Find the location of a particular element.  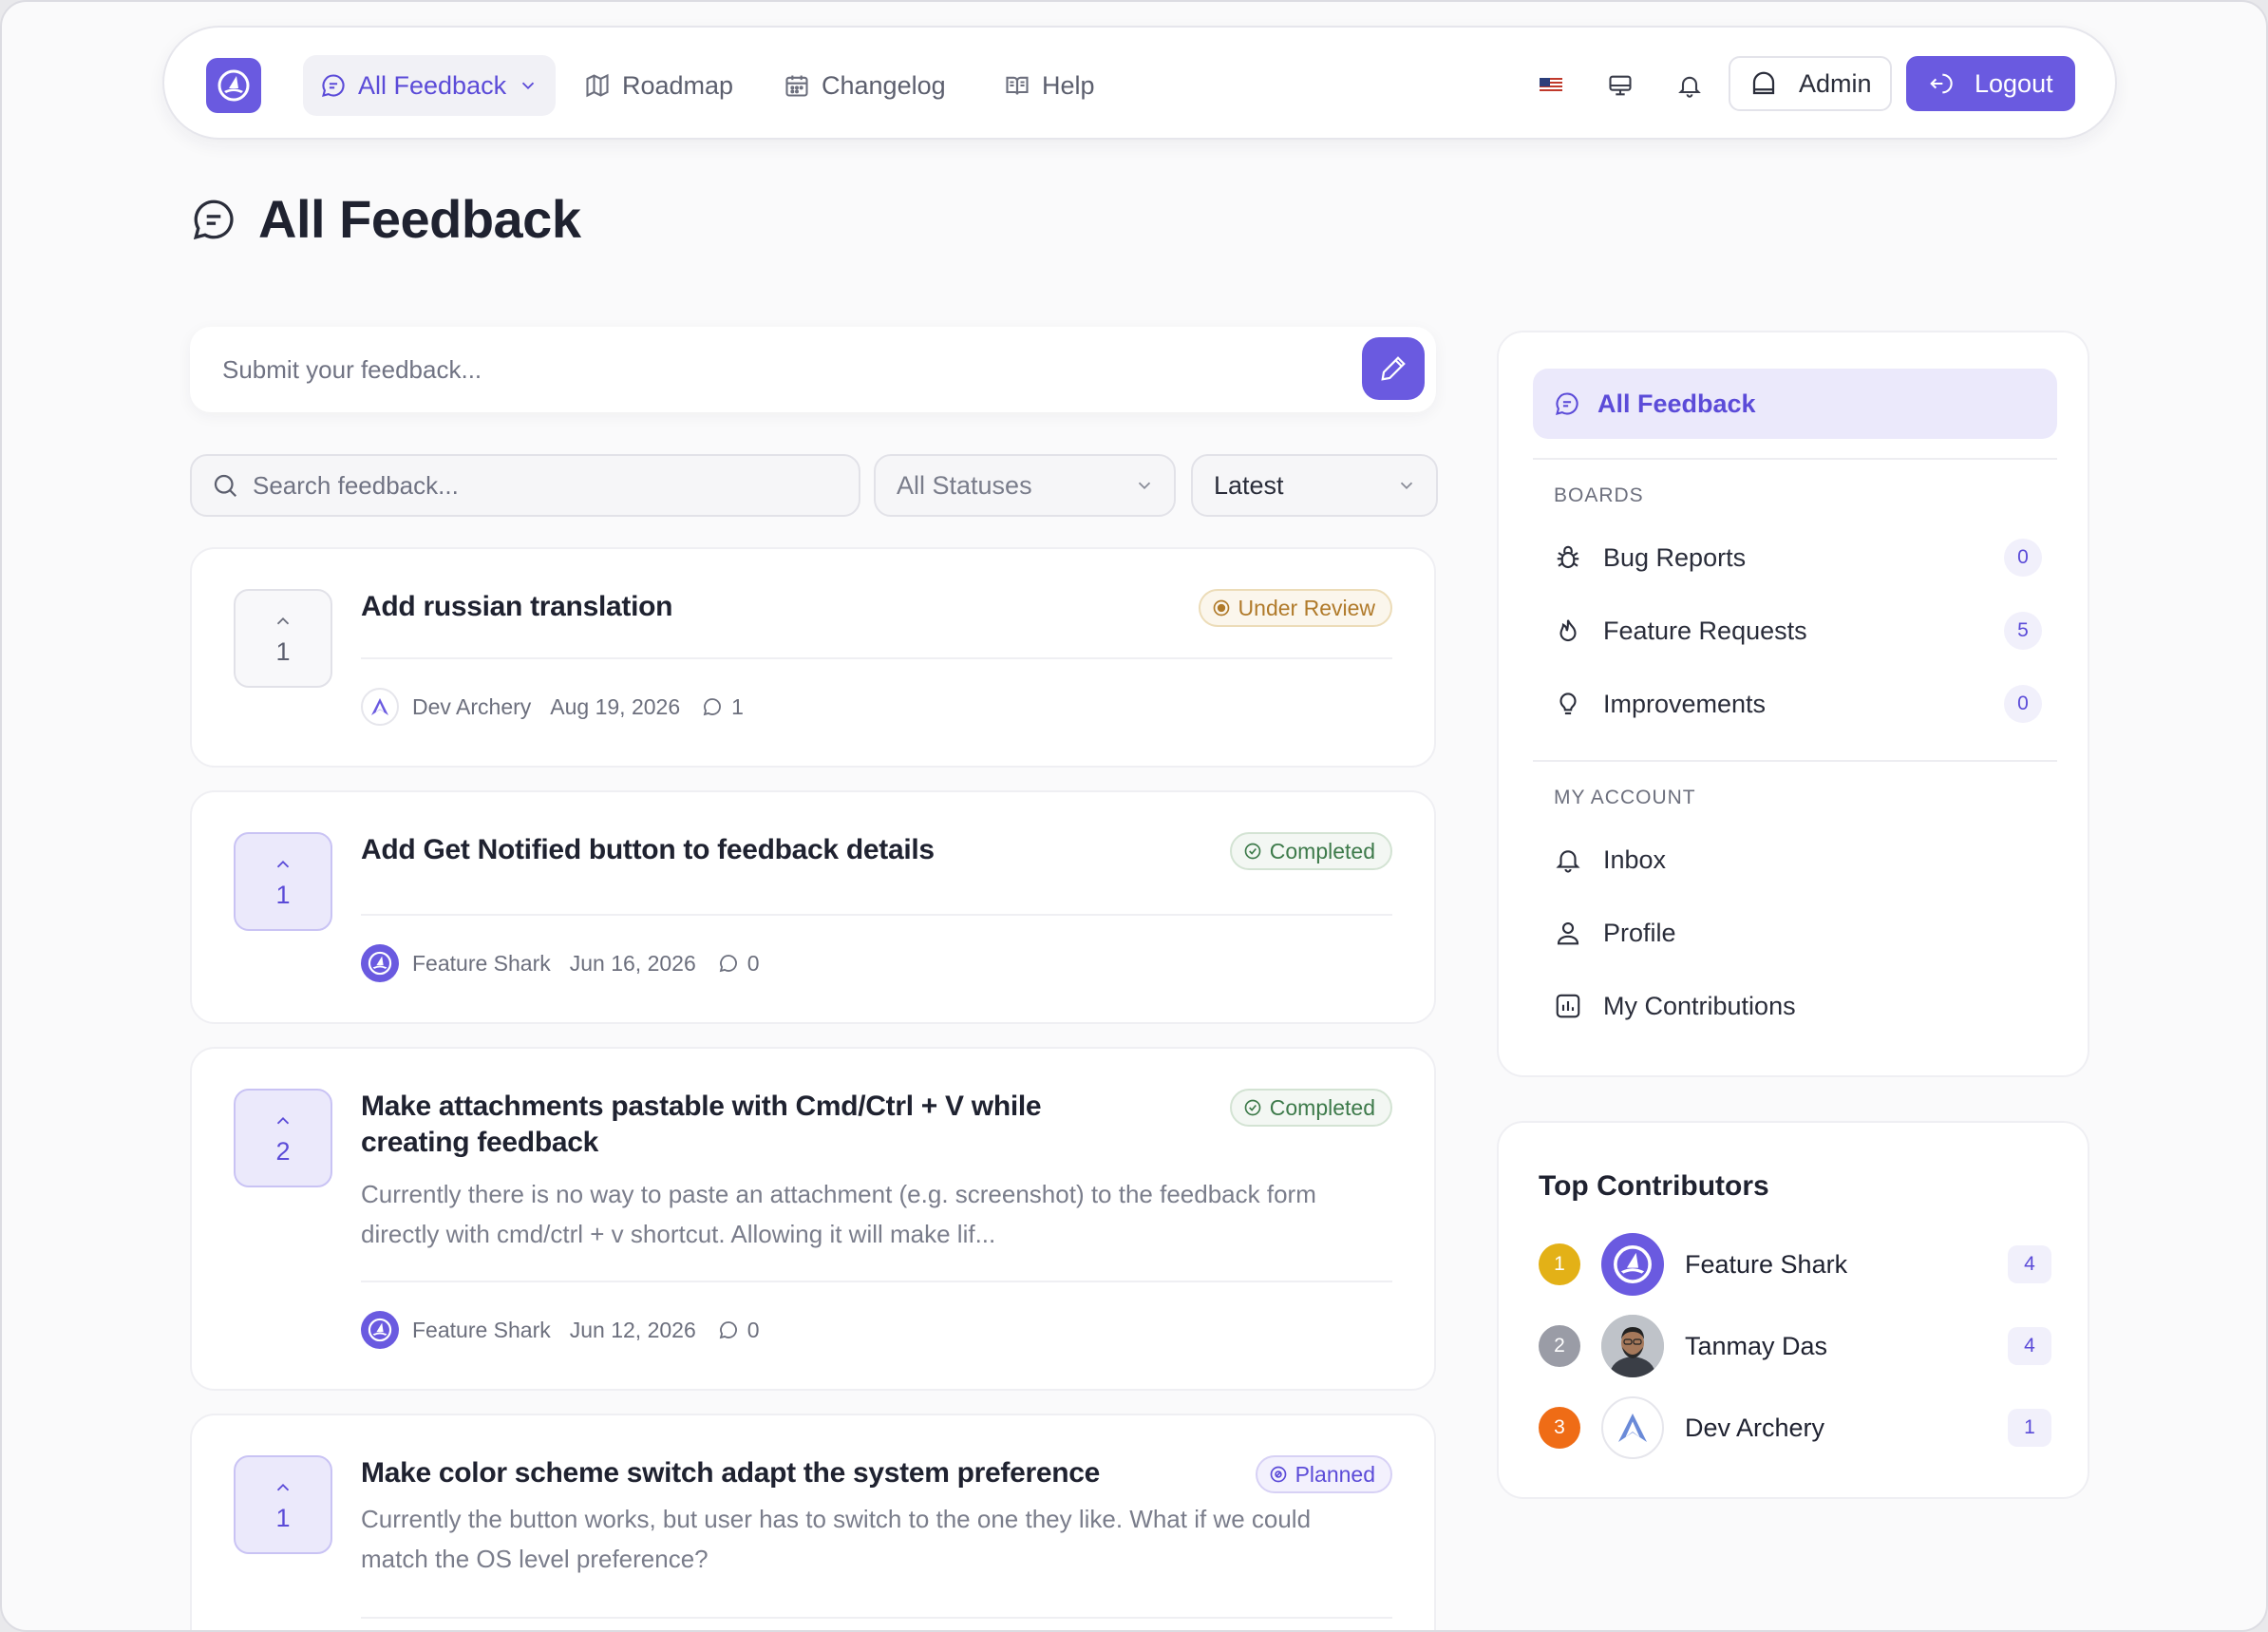

status-filter-select: All Statuses is located at coordinates (1025, 486).